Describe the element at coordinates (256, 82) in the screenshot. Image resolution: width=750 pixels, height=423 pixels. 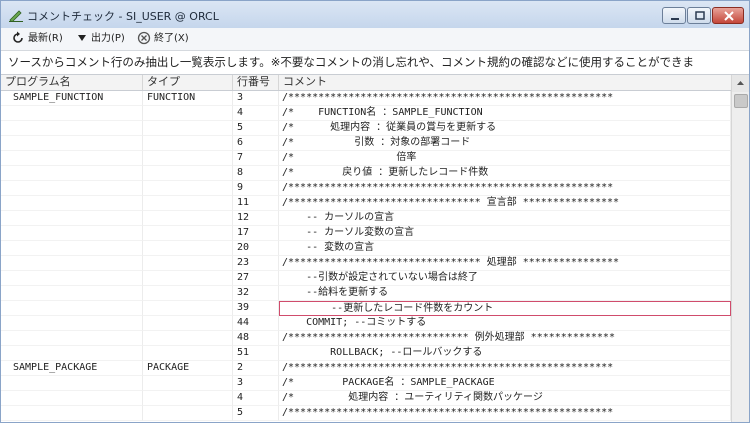
I see `column-header-line: 行番号` at that location.